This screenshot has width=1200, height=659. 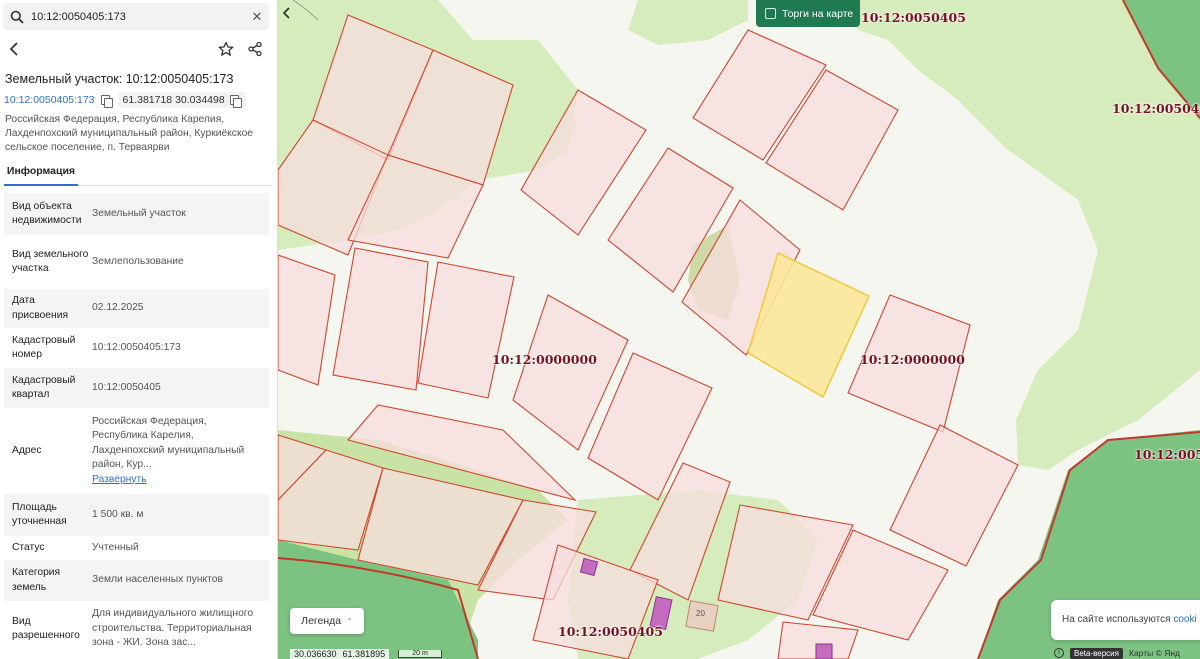 I want to click on favorite-star-icon, so click(x=226, y=51).